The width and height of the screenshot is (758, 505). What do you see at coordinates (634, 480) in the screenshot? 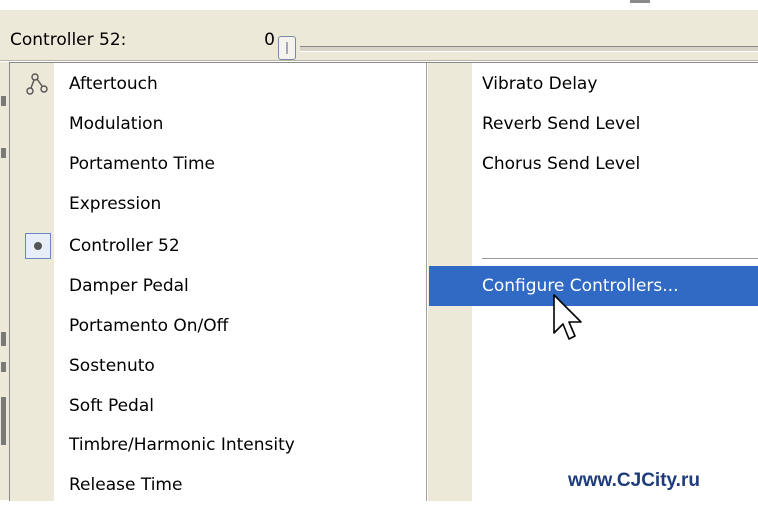
I see `watermark: www.CJCity.ru` at bounding box center [634, 480].